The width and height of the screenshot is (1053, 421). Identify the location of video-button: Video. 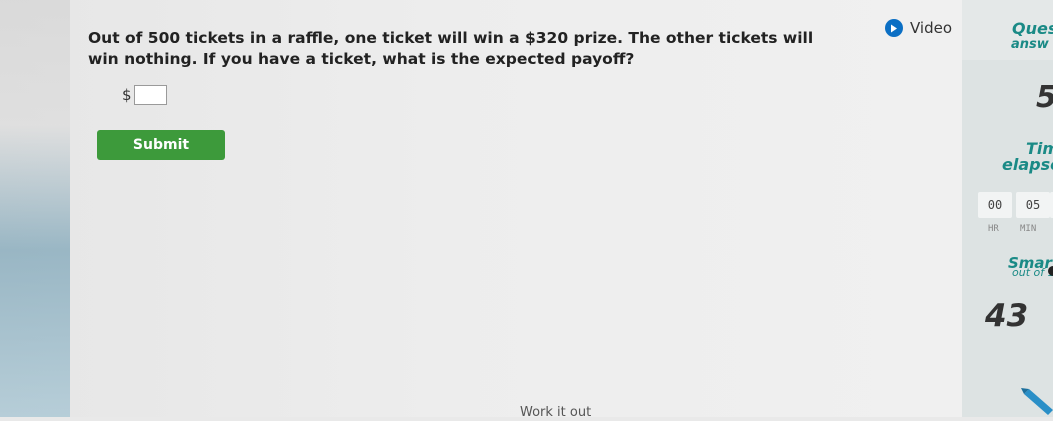
(918, 28).